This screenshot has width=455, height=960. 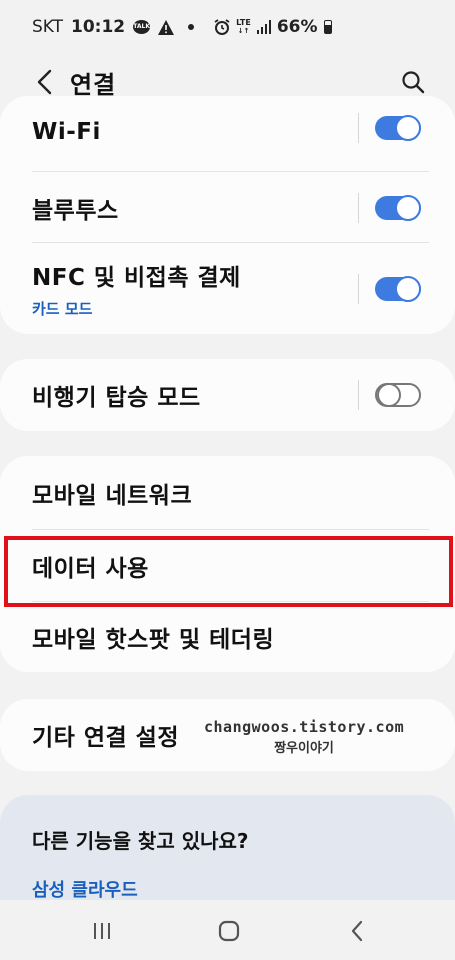 What do you see at coordinates (304, 727) in the screenshot?
I see `watermark-url: changwoos.tistory.com` at bounding box center [304, 727].